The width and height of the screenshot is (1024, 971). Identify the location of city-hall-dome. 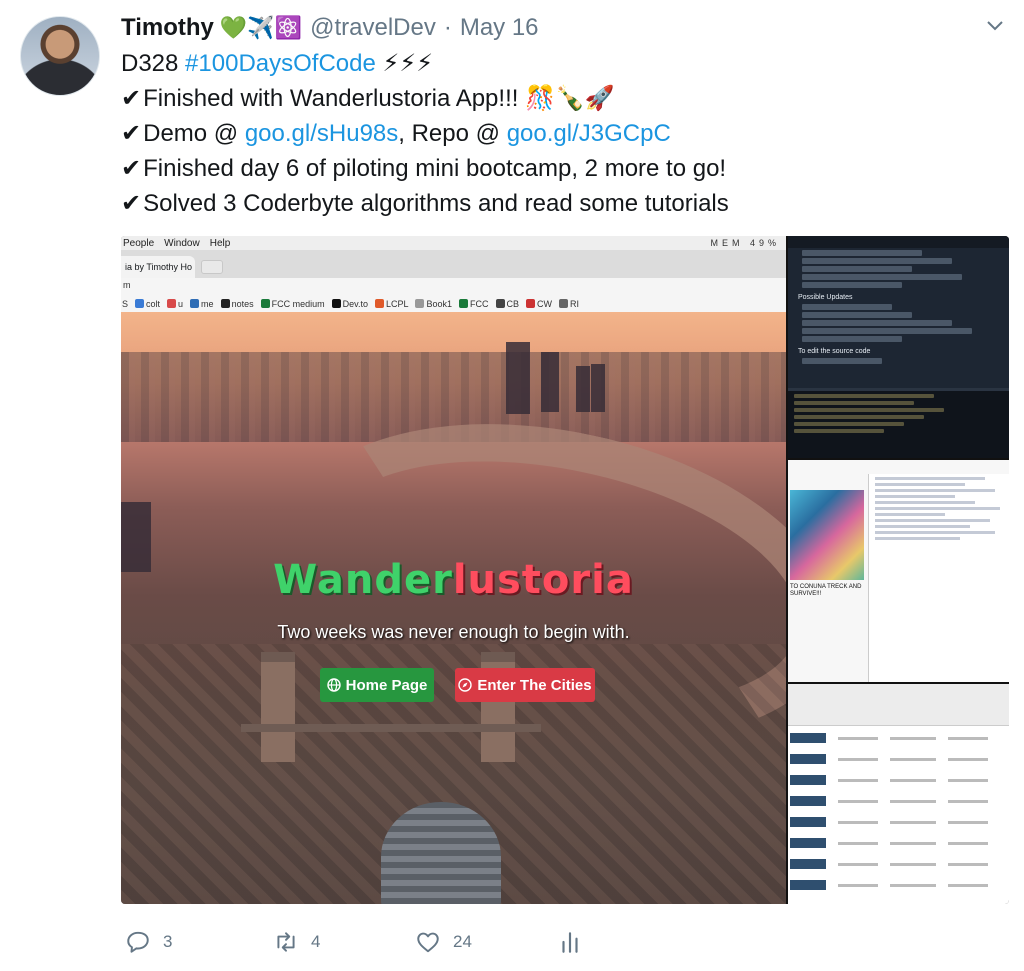
(441, 853).